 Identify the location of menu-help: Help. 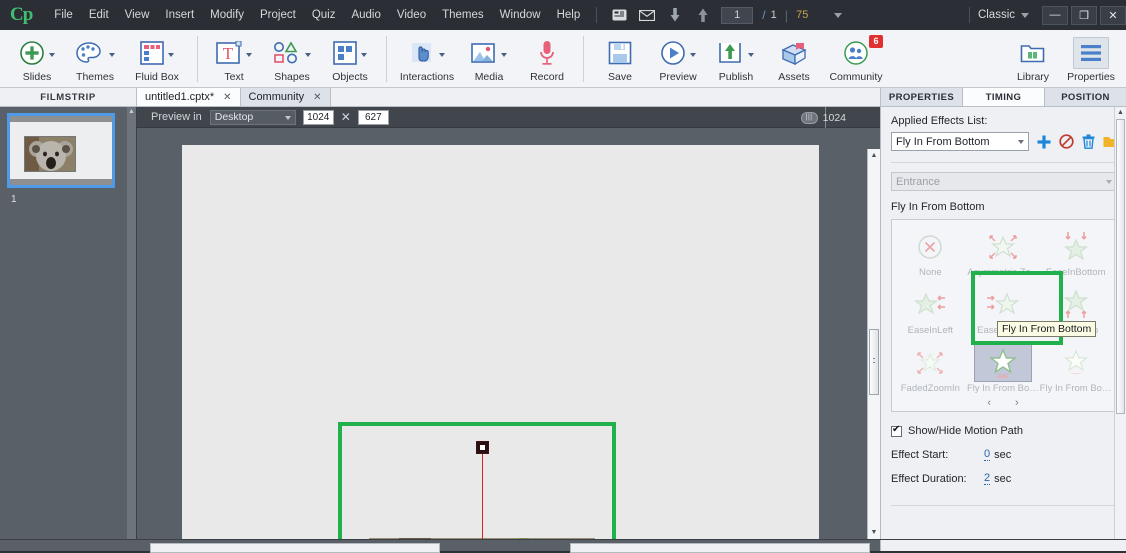
(569, 15).